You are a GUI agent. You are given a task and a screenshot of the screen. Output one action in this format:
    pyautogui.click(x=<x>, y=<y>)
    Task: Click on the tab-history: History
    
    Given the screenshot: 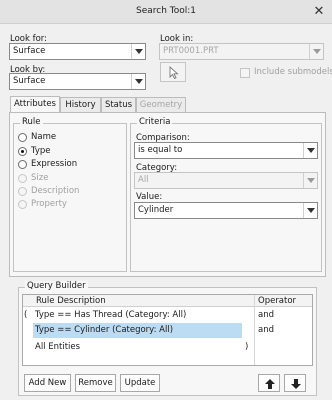 What is the action you would take?
    pyautogui.click(x=80, y=105)
    